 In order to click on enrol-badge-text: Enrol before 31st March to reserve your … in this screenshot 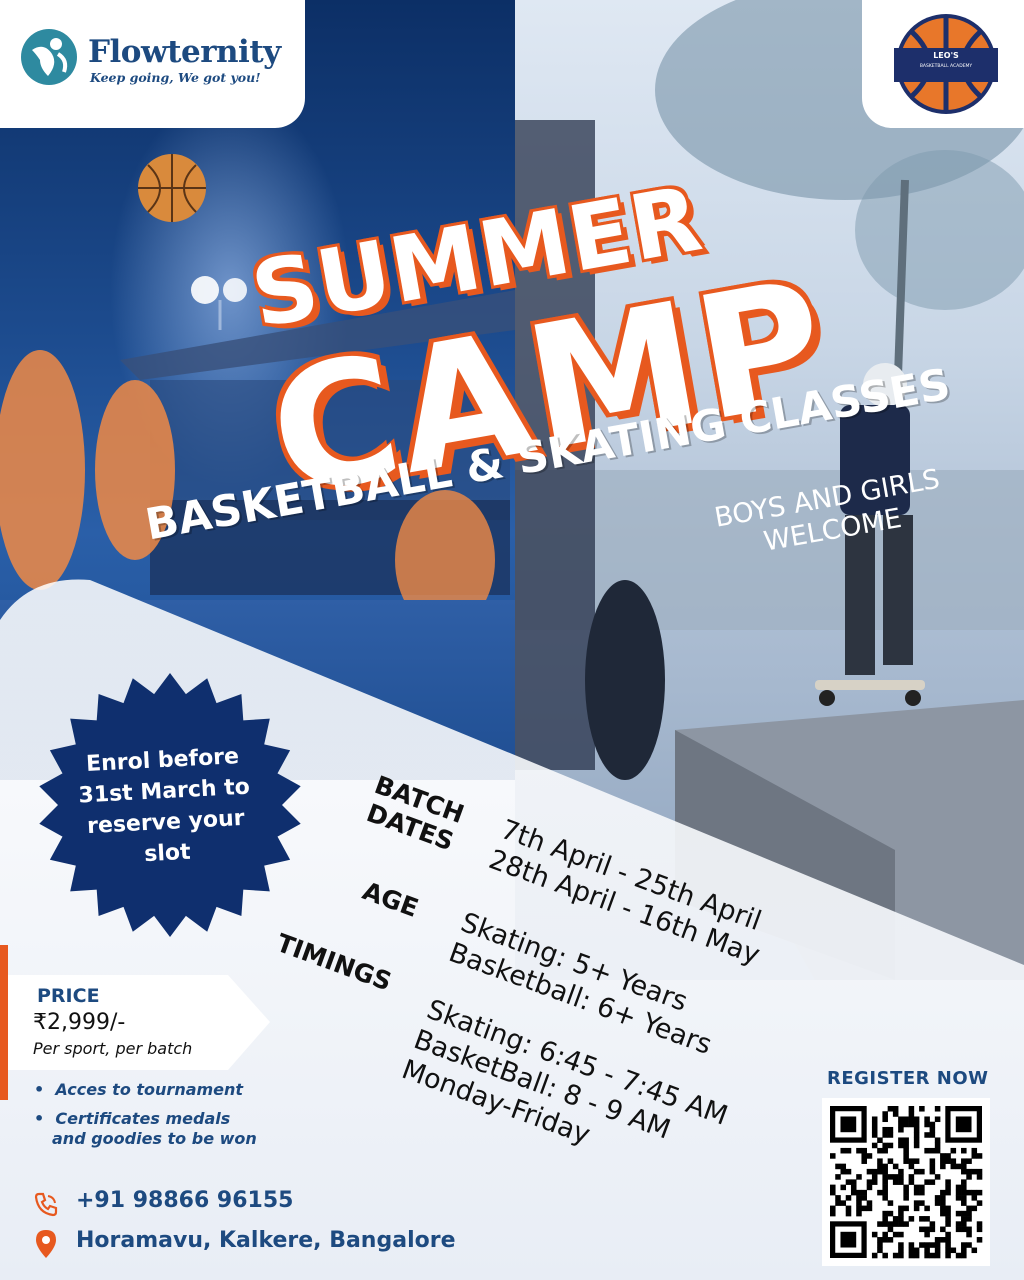, I will do `click(164, 806)`.